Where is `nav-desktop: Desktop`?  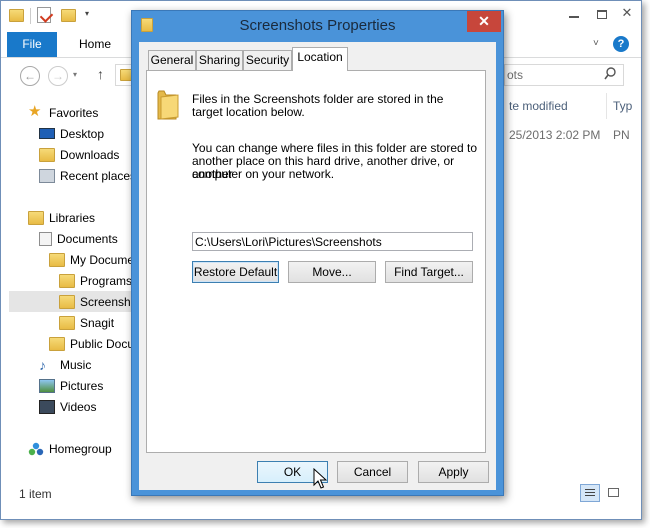
nav-desktop: Desktop is located at coordinates (71, 134).